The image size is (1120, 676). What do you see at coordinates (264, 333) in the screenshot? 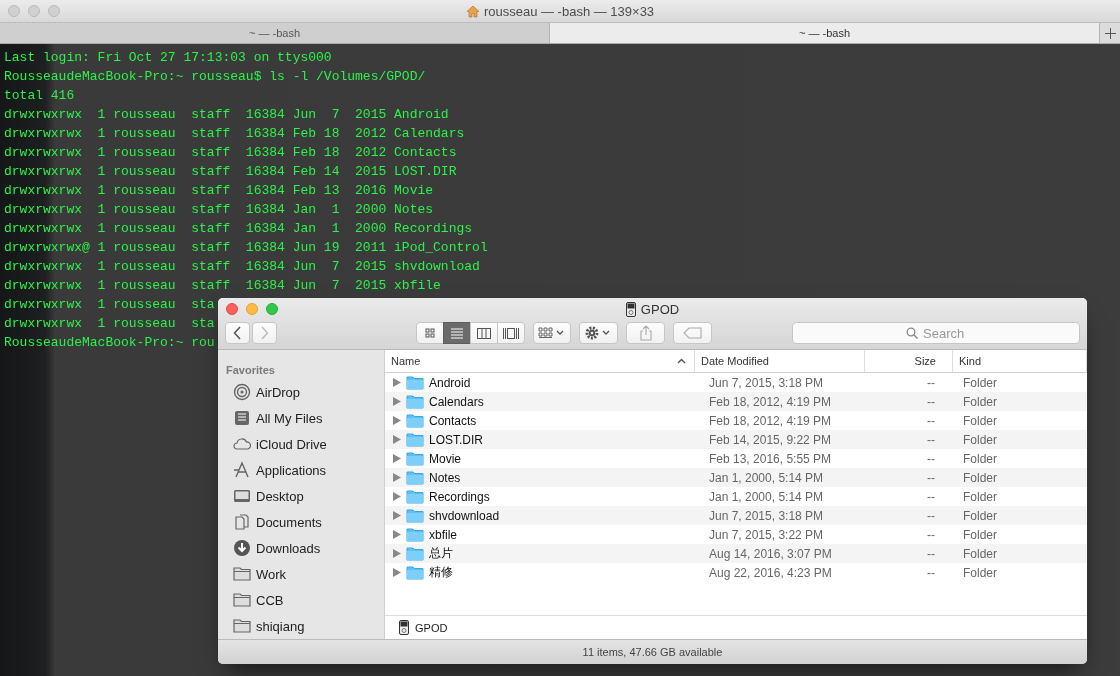
I see `chevron-right-icon` at bounding box center [264, 333].